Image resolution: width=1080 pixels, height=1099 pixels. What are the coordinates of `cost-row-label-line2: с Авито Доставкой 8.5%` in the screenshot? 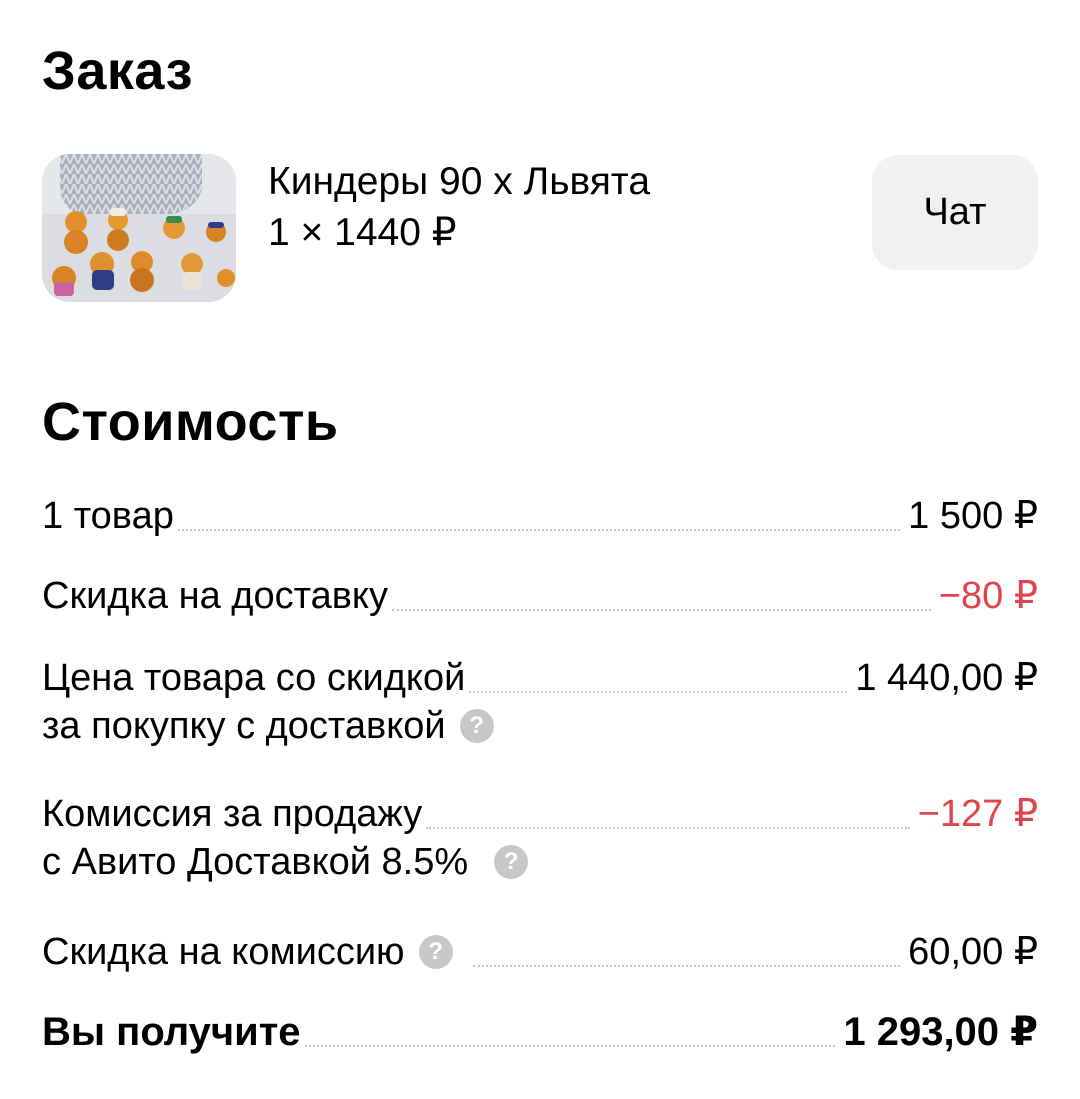 It's located at (255, 862).